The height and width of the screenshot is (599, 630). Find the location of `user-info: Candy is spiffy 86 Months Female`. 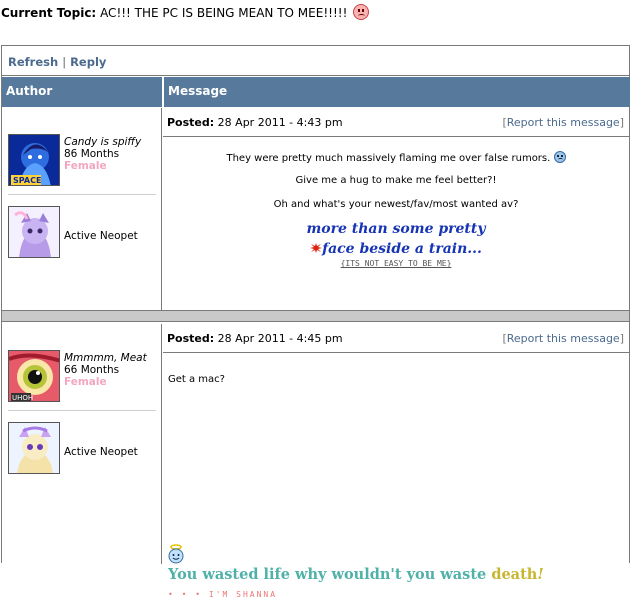

user-info: Candy is spiffy 86 Months Female is located at coordinates (114, 154).